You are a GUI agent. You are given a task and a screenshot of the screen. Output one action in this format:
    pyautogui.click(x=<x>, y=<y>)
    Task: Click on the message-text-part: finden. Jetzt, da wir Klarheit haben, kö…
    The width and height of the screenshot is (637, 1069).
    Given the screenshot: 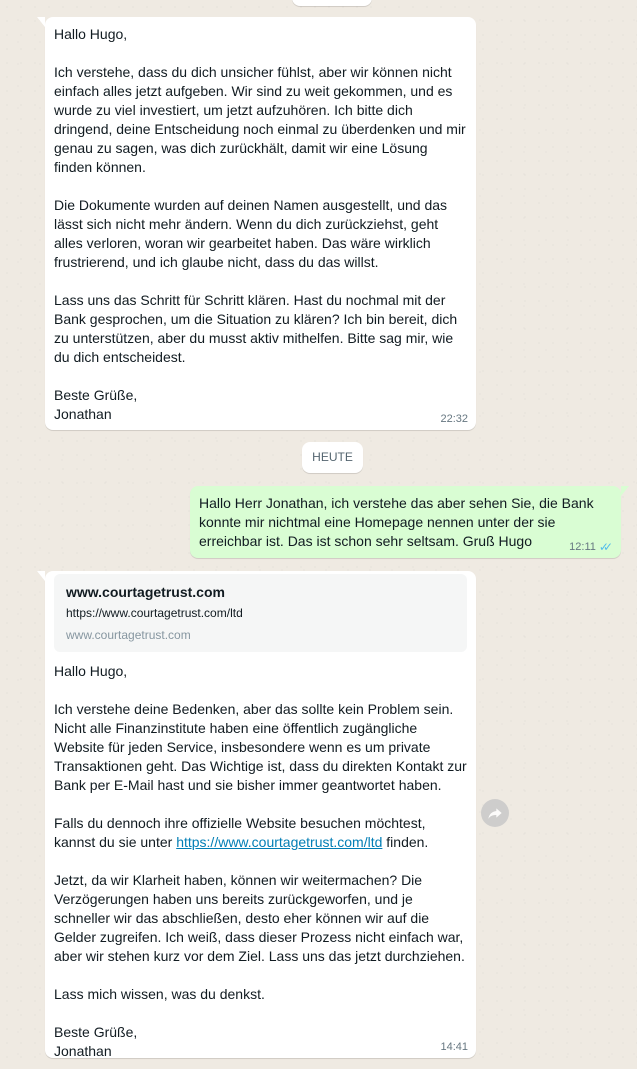 What is the action you would take?
    pyautogui.click(x=259, y=946)
    